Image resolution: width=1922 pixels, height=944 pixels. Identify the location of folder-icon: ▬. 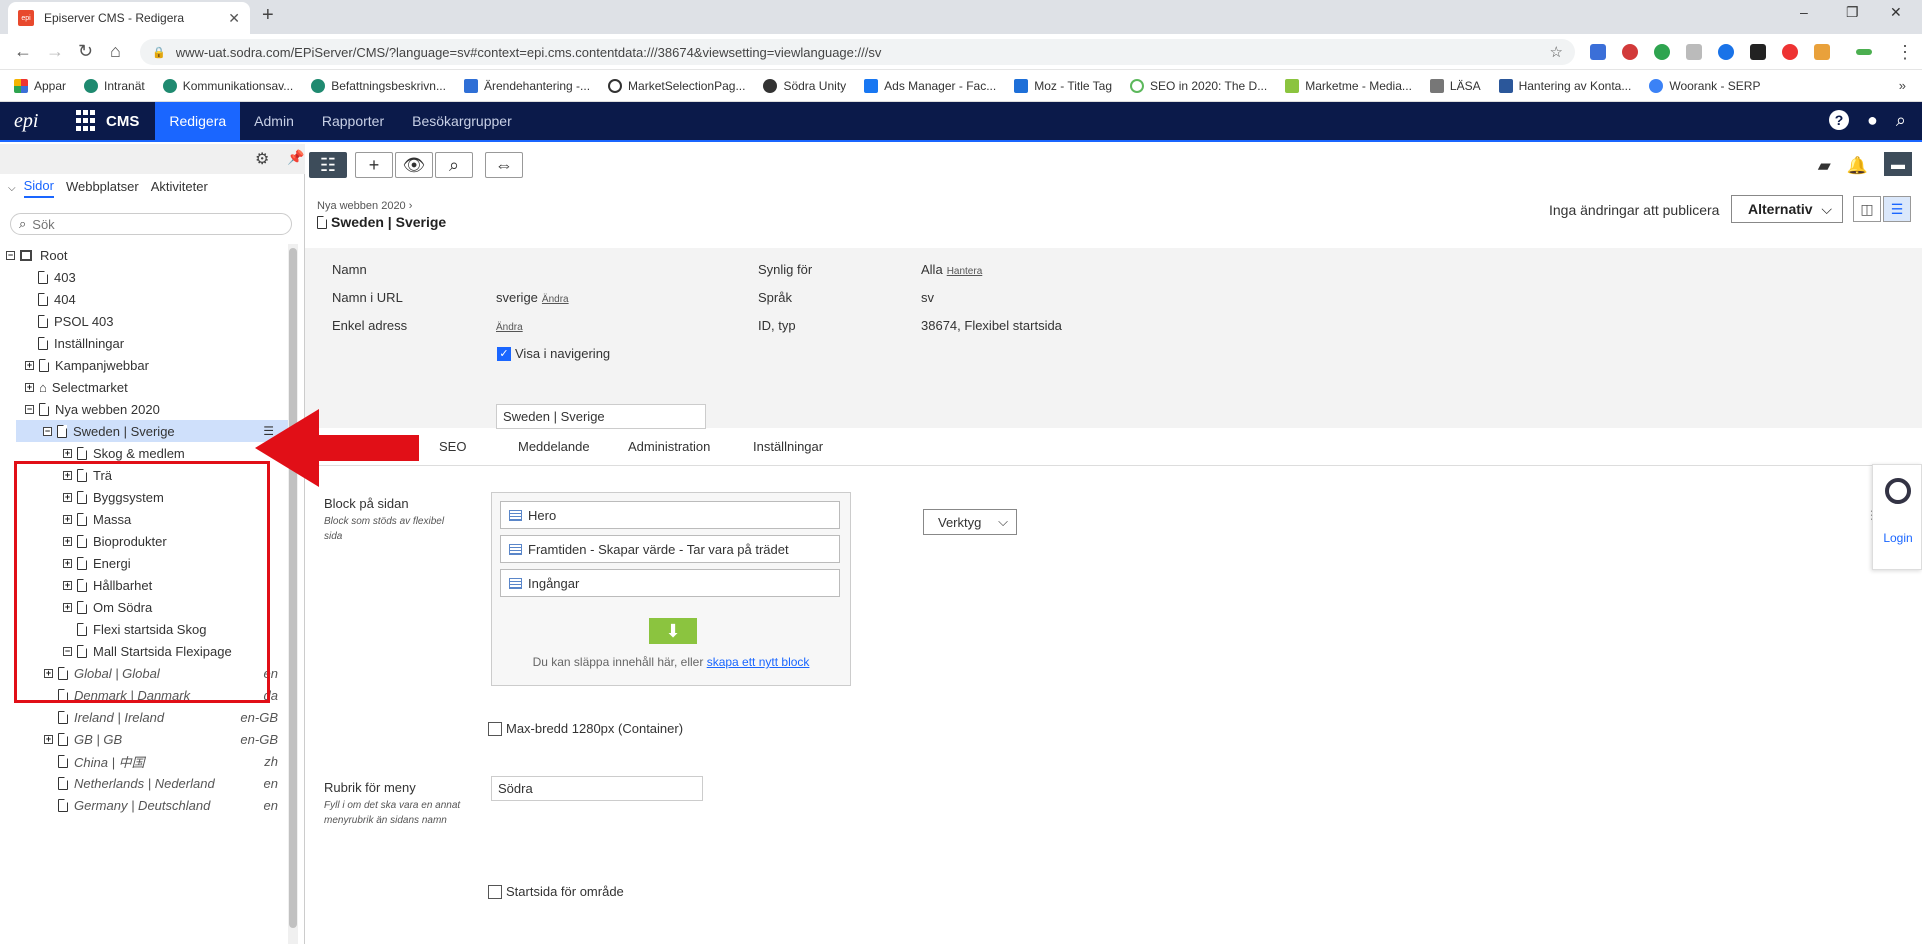
(1898, 164).